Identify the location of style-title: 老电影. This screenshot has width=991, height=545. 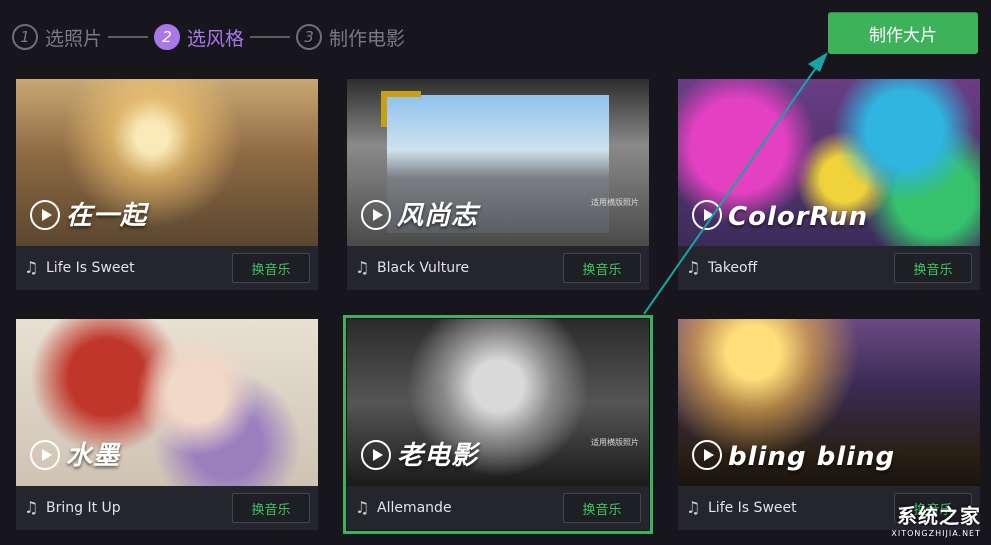
(438, 456).